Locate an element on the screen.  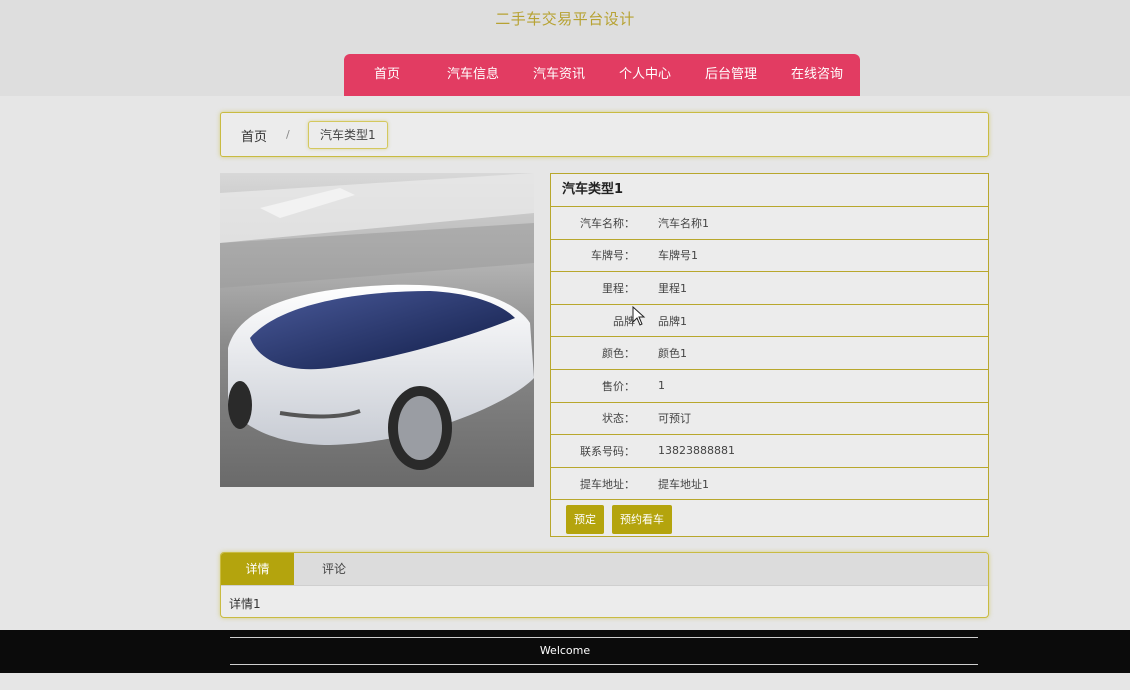
detail-label: 车牌号： is located at coordinates (613, 256).